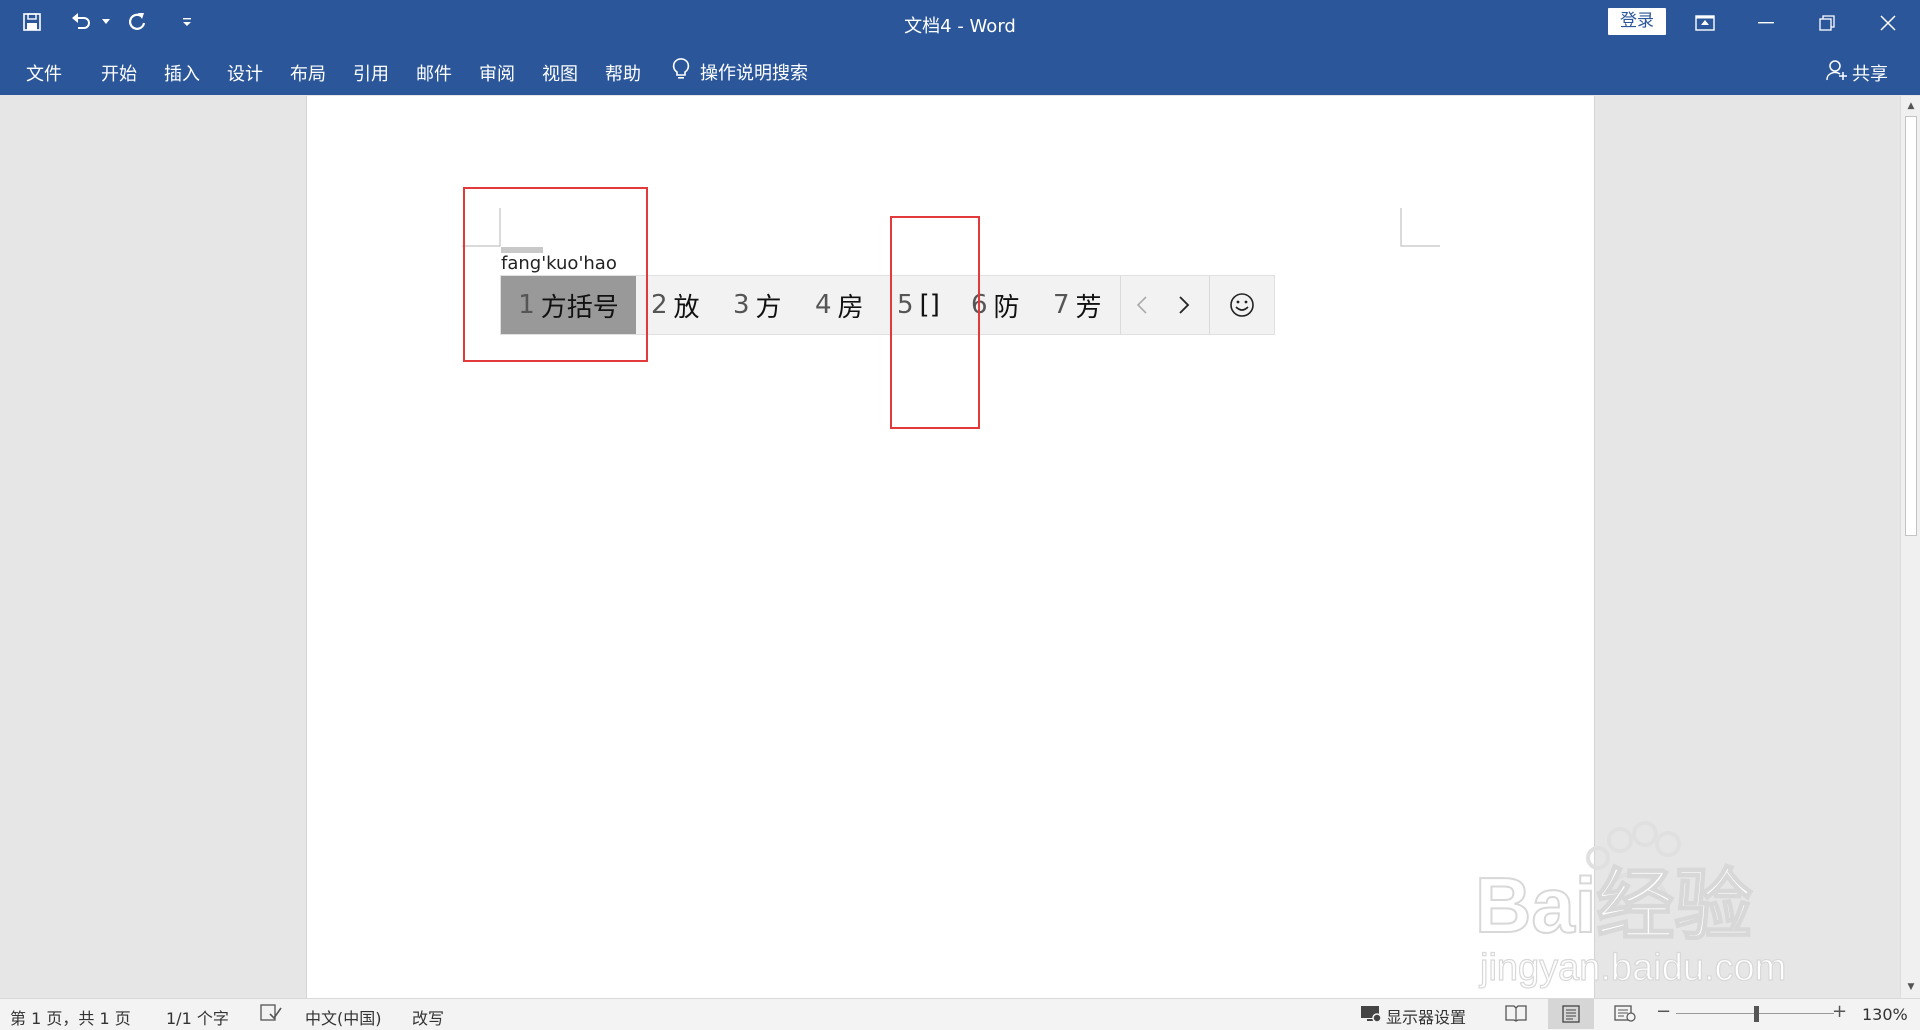  I want to click on title-bar: 文档4 - Word 登录, so click(960, 22).